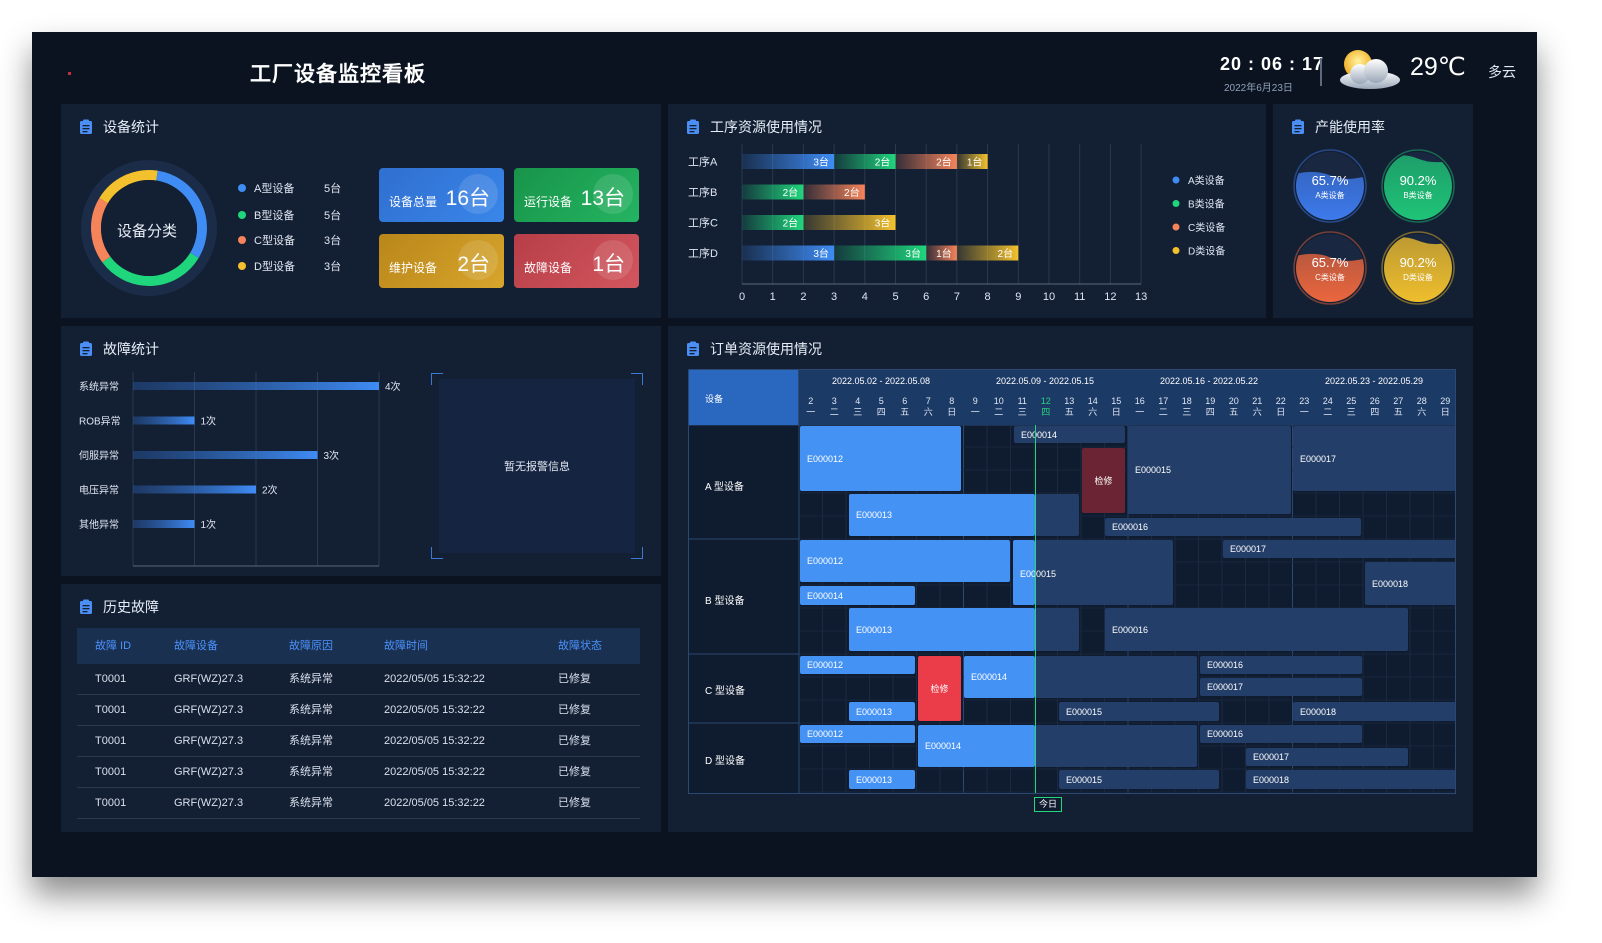 Image resolution: width=1602 pixels, height=943 pixels. What do you see at coordinates (1022, 401) in the screenshot?
I see `day-number: 11` at bounding box center [1022, 401].